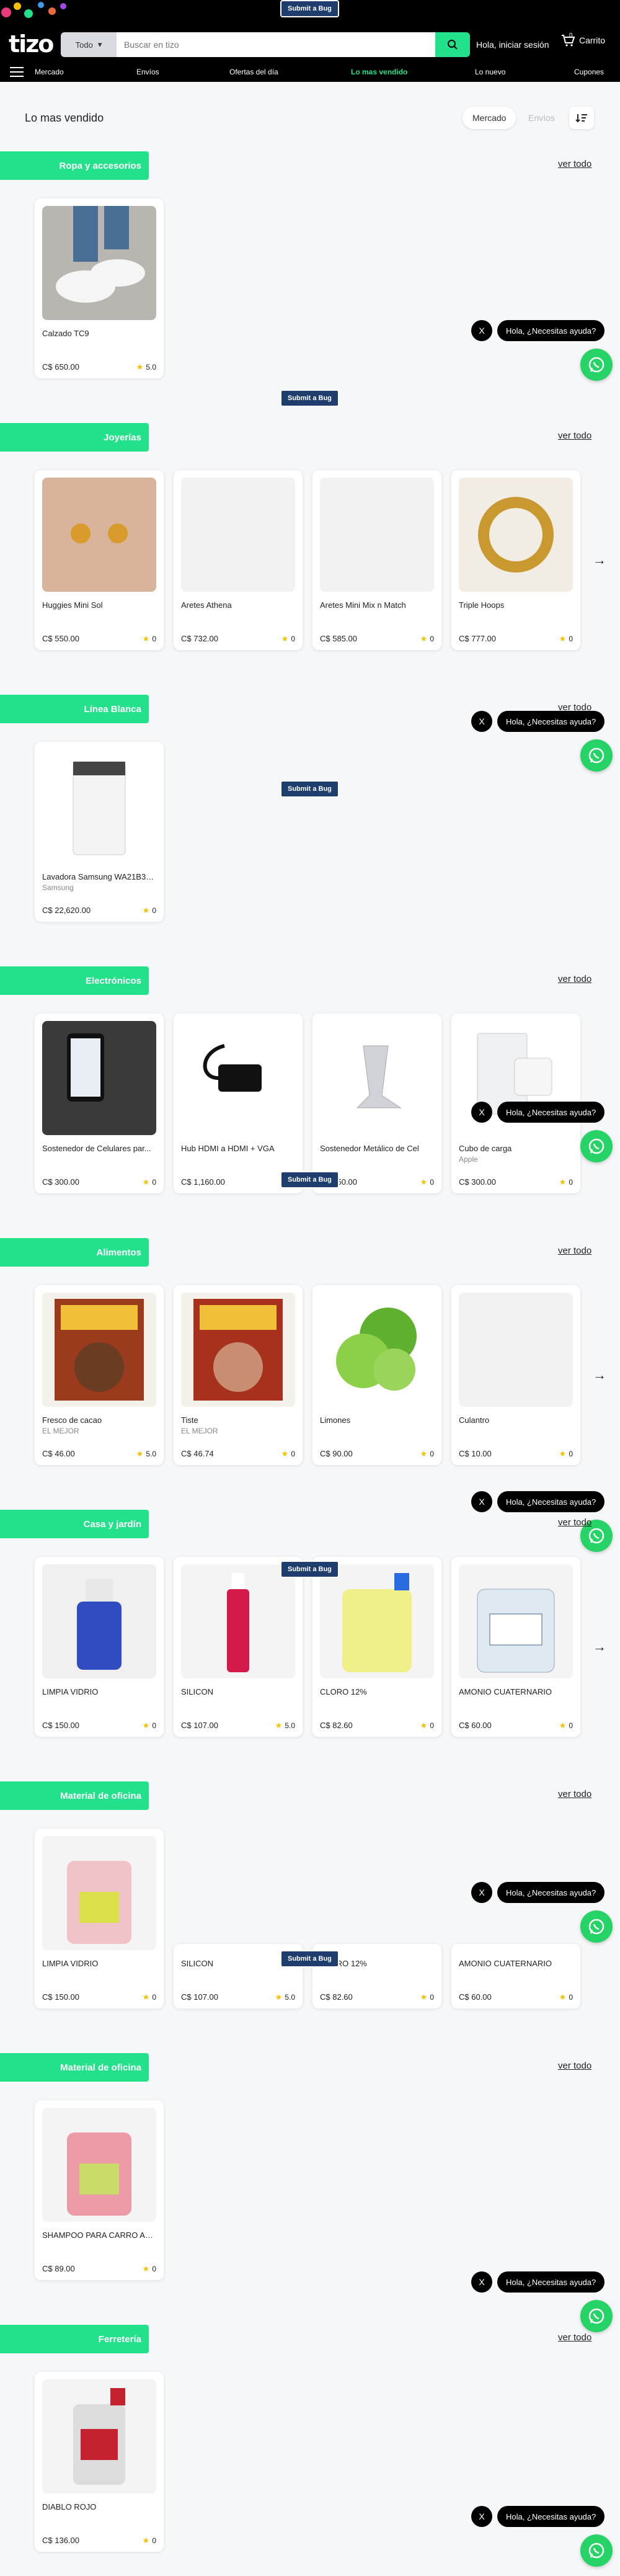 This screenshot has height=2576, width=620. I want to click on product-card: Triple Hoops C$ 777.00 ★ 0, so click(515, 560).